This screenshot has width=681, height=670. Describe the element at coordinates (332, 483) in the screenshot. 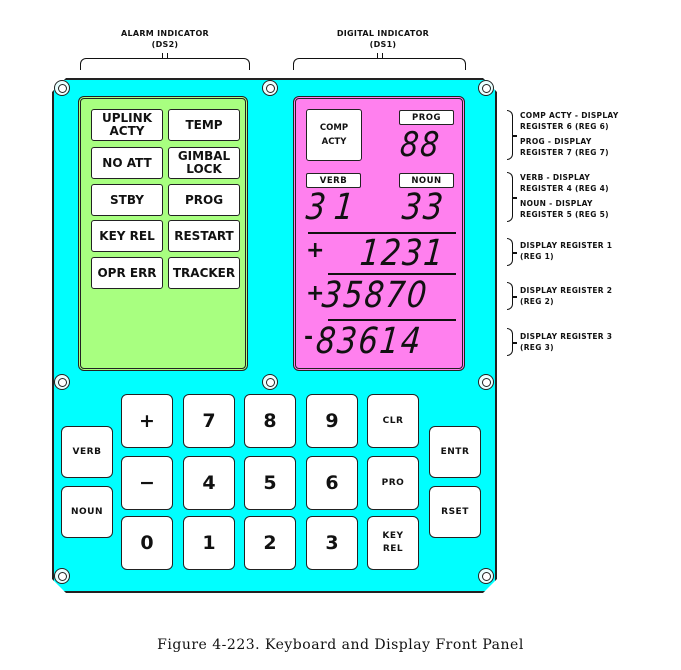

I see `key-6: 6` at that location.